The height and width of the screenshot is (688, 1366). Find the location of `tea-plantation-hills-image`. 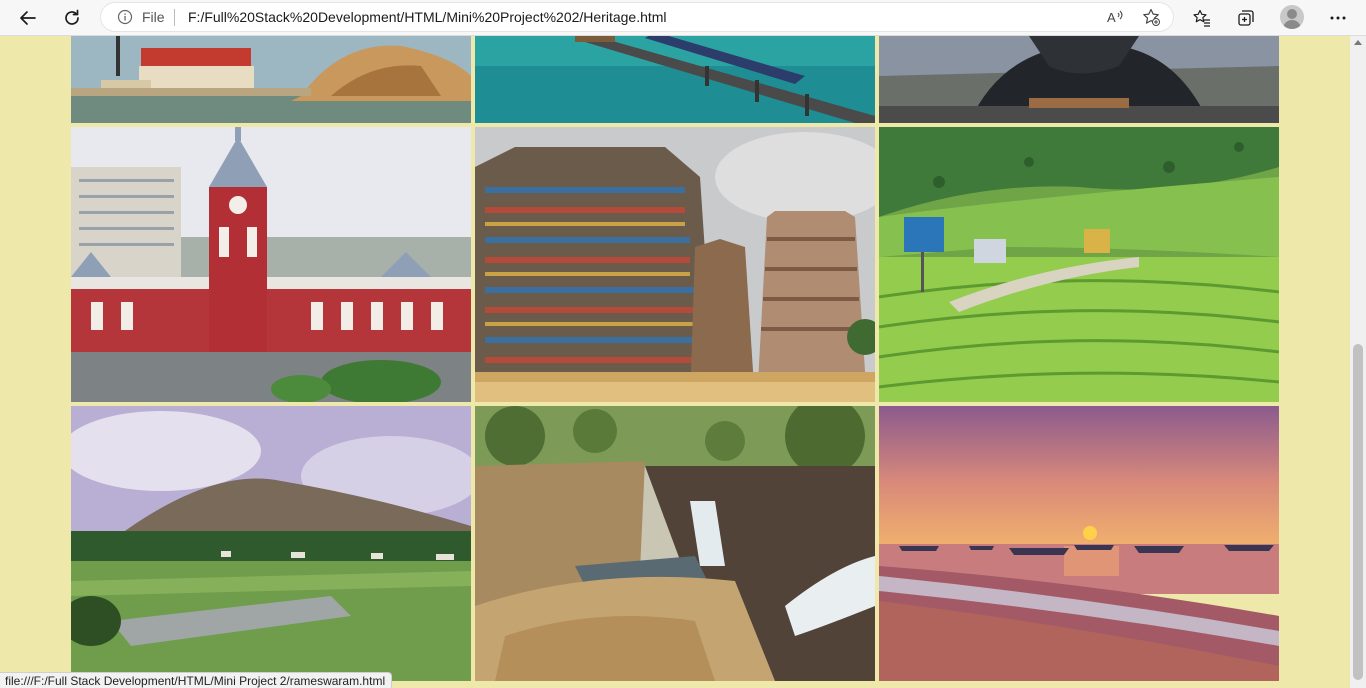

tea-plantation-hills-image is located at coordinates (1079, 264).